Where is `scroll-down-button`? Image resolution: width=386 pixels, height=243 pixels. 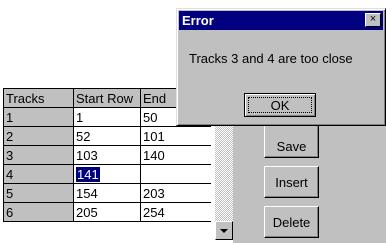
scroll-down-button is located at coordinates (224, 230).